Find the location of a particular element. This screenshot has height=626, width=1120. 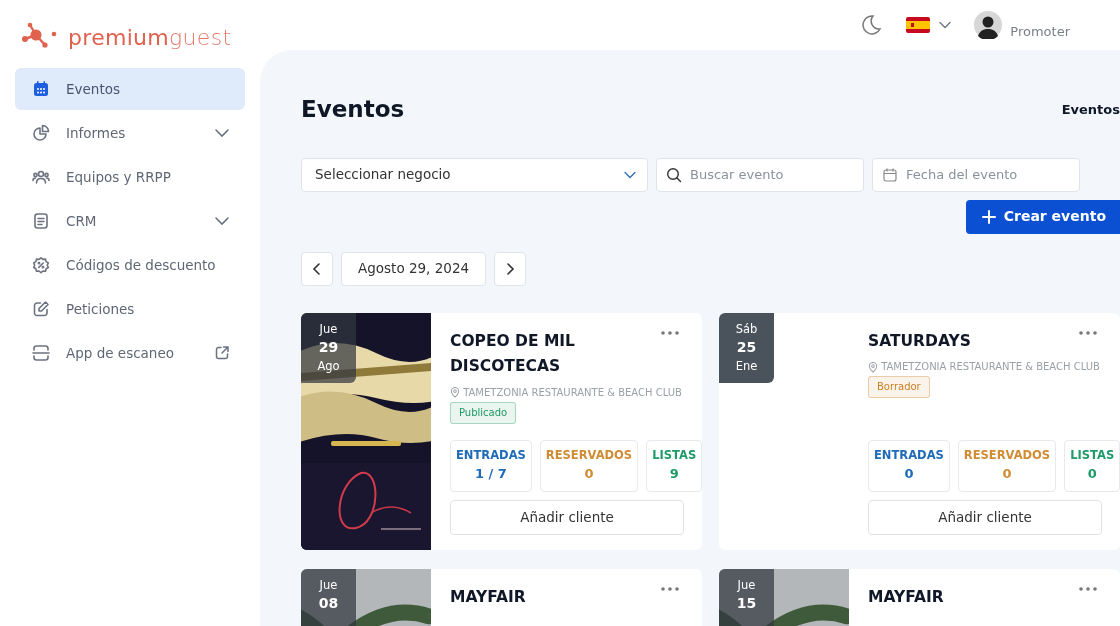

sidebar-item: Eventos is located at coordinates (130, 89).